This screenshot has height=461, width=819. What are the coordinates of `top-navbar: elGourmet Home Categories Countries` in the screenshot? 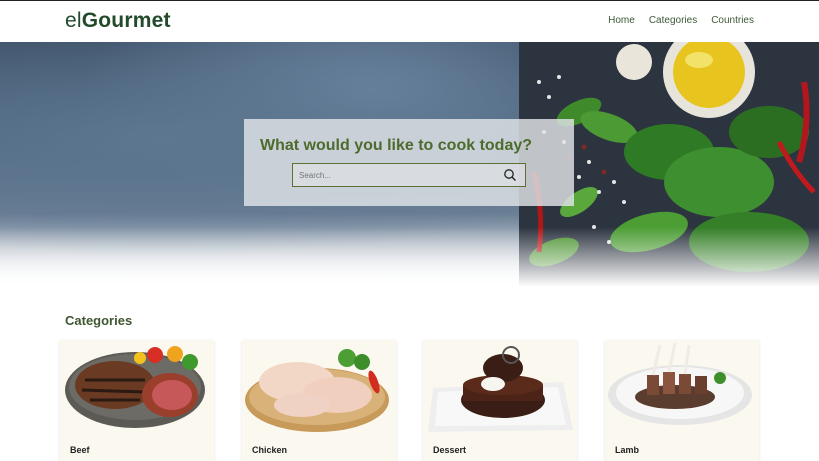 It's located at (409, 21).